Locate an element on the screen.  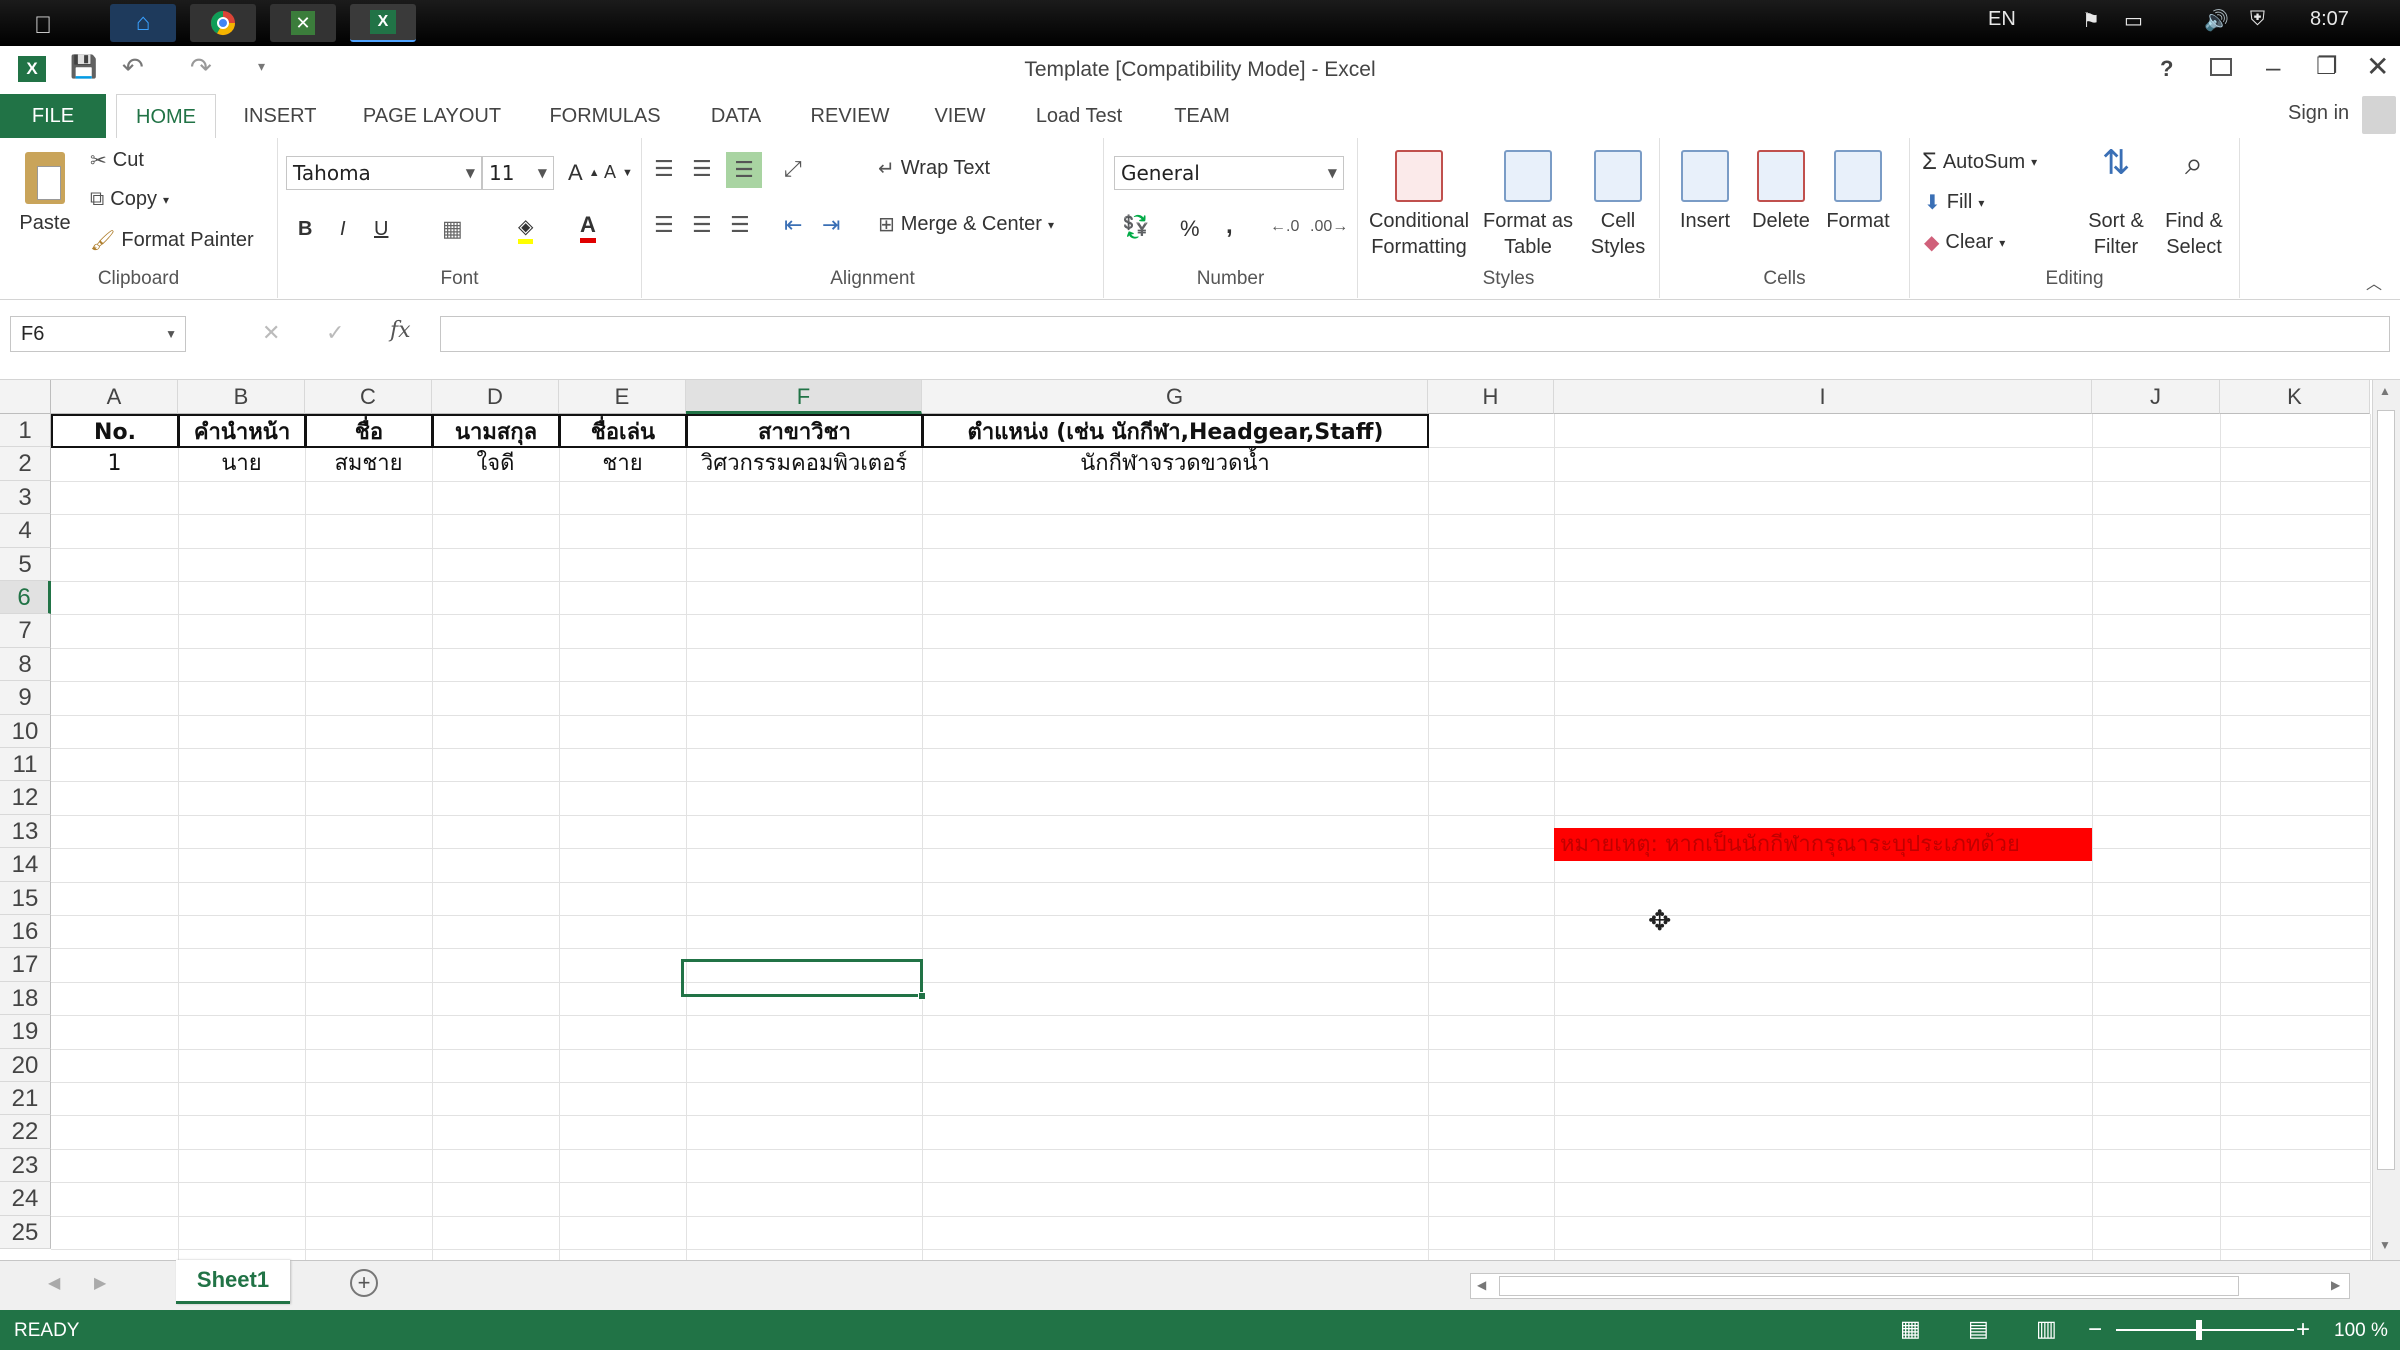
format-painter-button: 🖌 Format Painter is located at coordinates (172, 240).